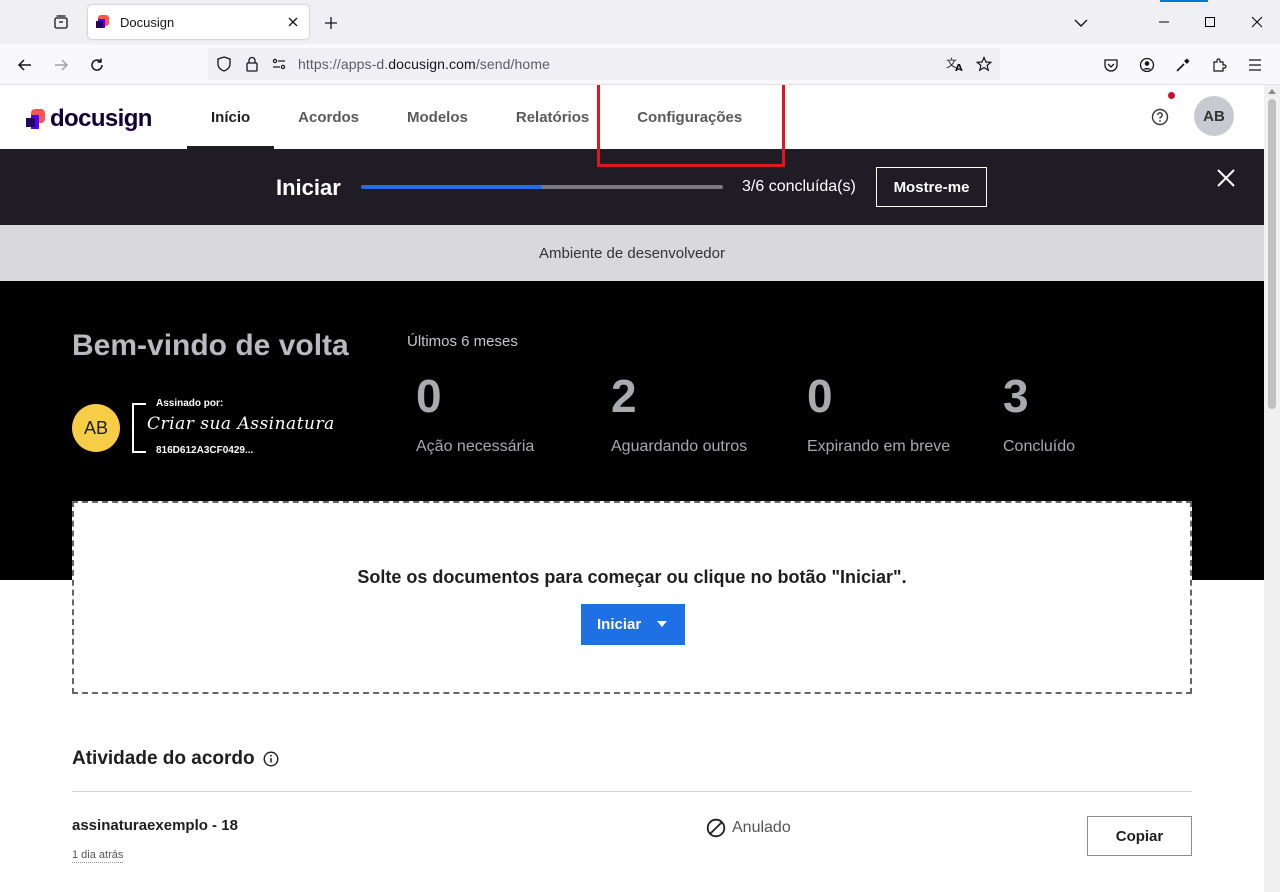 This screenshot has width=1280, height=892. What do you see at coordinates (190, 403) in the screenshot?
I see `signature-signed-by: Assinado por:` at bounding box center [190, 403].